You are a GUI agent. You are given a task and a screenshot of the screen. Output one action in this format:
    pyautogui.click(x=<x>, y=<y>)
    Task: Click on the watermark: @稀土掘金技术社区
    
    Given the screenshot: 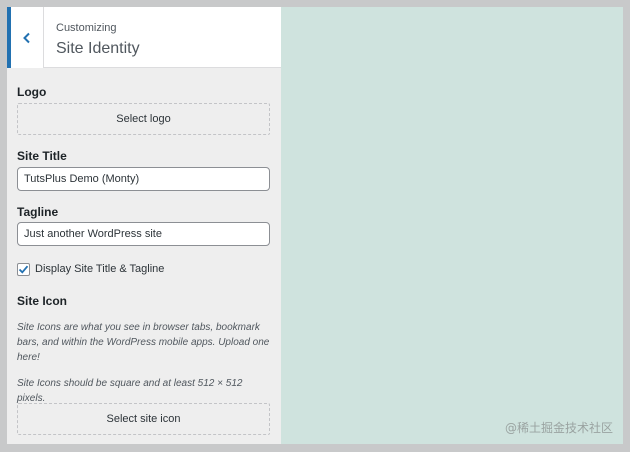 What is the action you would take?
    pyautogui.click(x=558, y=428)
    